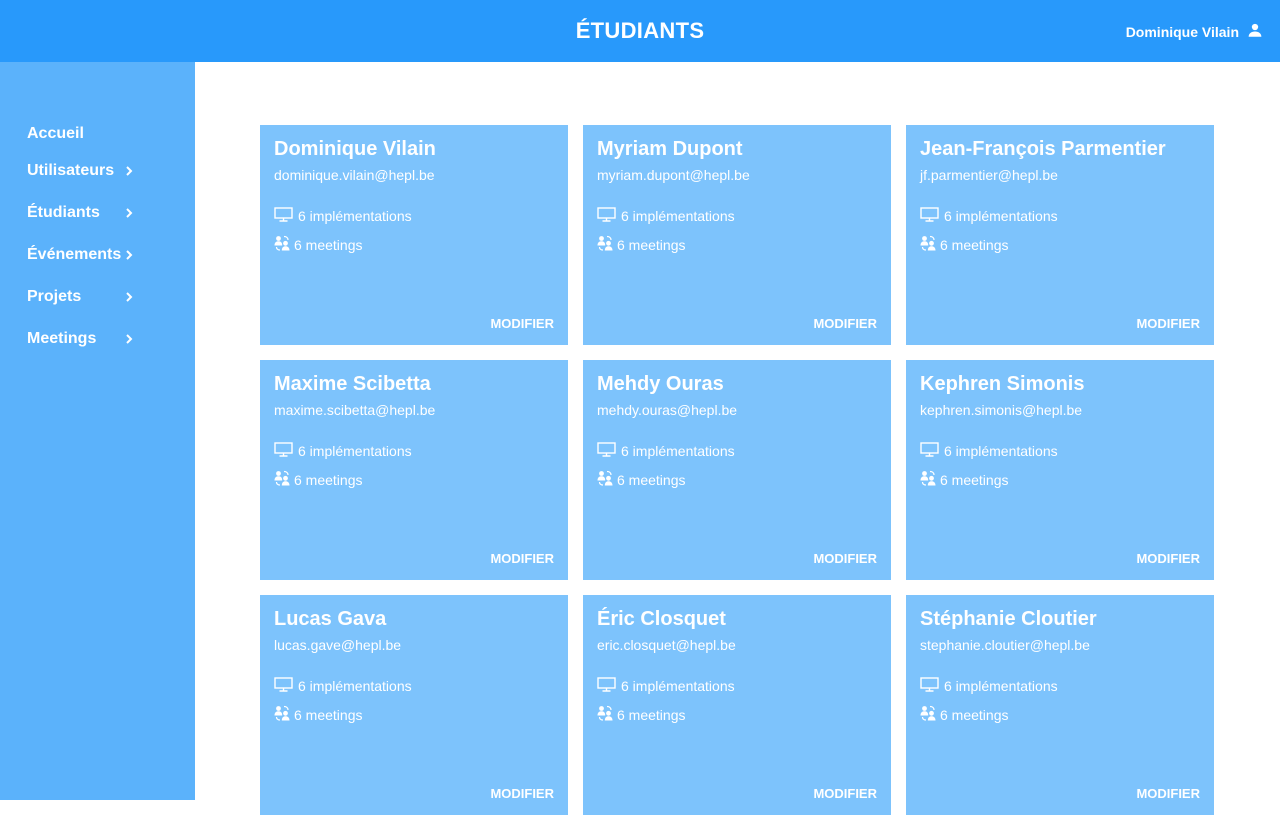 Image resolution: width=1280 pixels, height=815 pixels. Describe the element at coordinates (1001, 410) in the screenshot. I see `student-email: kephren.simonis@hepl.be` at that location.